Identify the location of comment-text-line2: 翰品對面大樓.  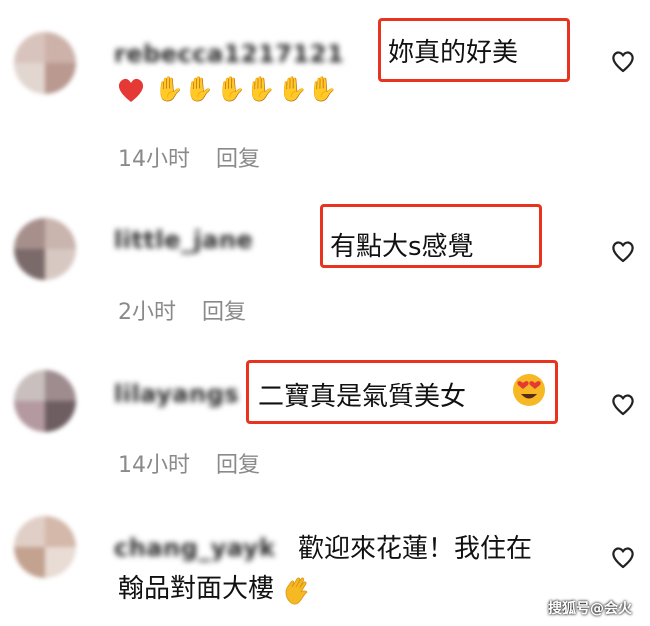
(216, 587).